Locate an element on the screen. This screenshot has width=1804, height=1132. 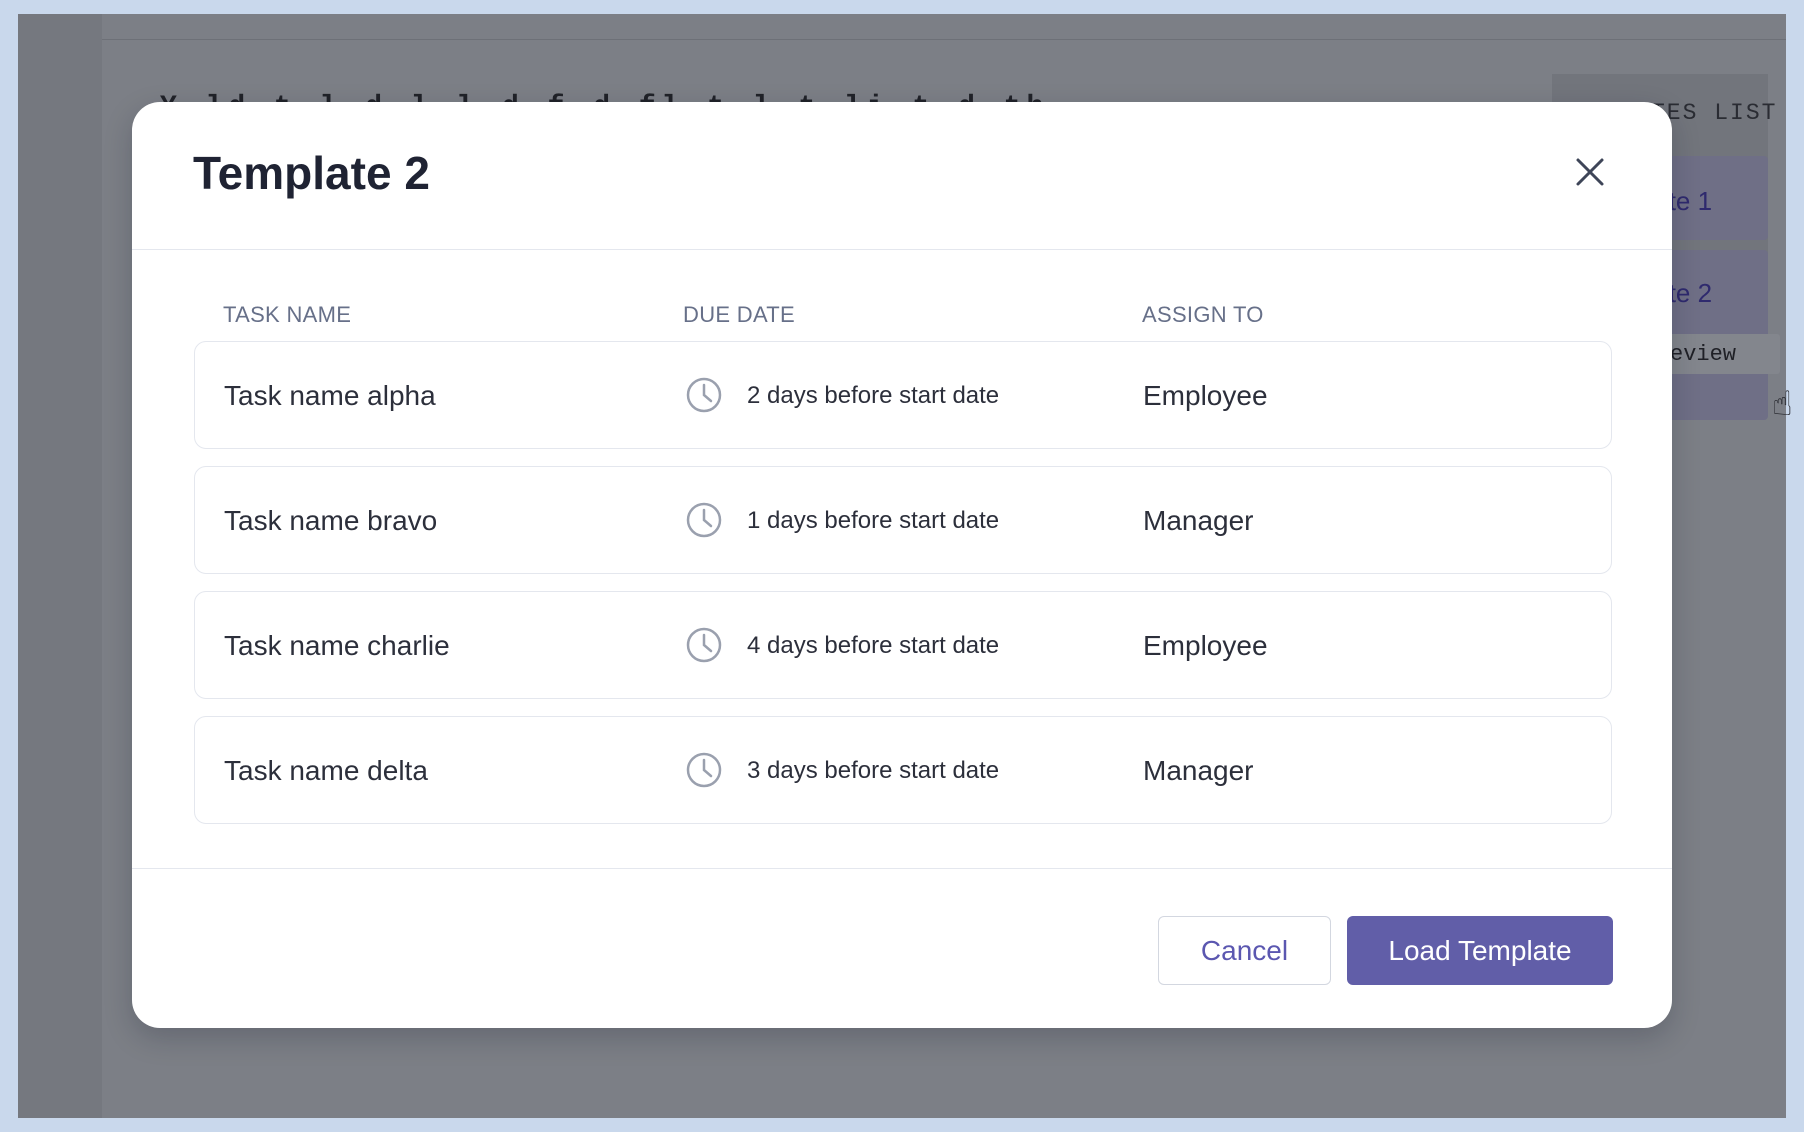
modal-header: Template 2 is located at coordinates (902, 176).